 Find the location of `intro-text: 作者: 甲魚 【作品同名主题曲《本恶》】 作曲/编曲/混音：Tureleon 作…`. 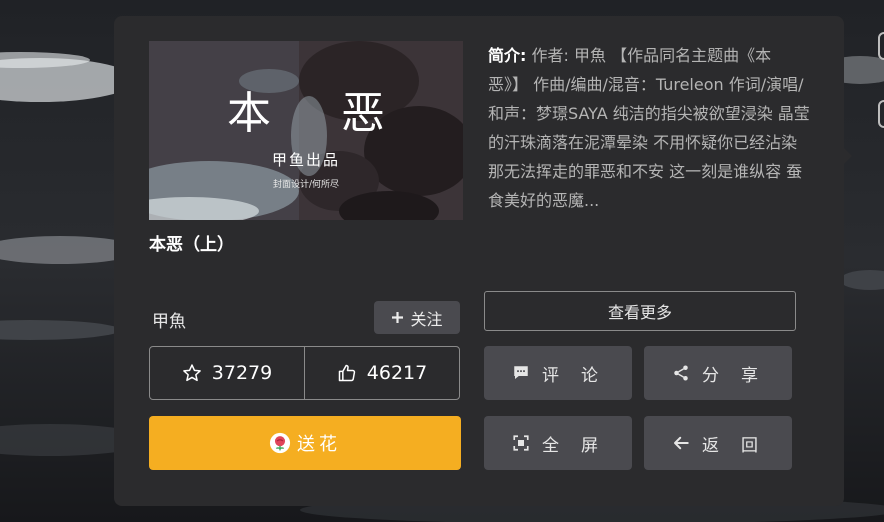

intro-text: 作者: 甲魚 【作品同名主题曲《本恶》】 作曲/编曲/混音：Tureleon 作… is located at coordinates (649, 128).